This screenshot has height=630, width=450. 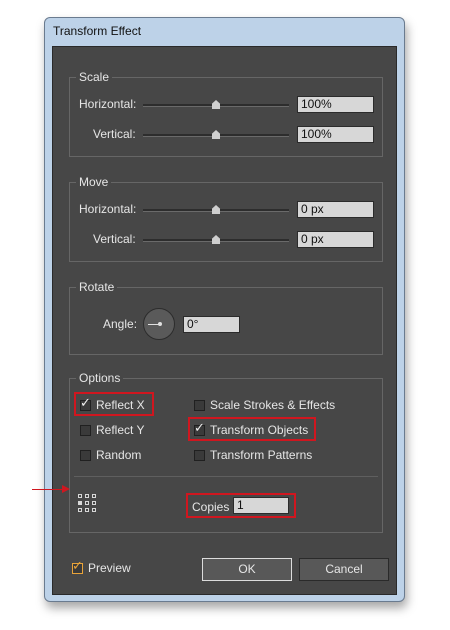 What do you see at coordinates (335, 209) in the screenshot?
I see `move-horizontal-input: 0 px` at bounding box center [335, 209].